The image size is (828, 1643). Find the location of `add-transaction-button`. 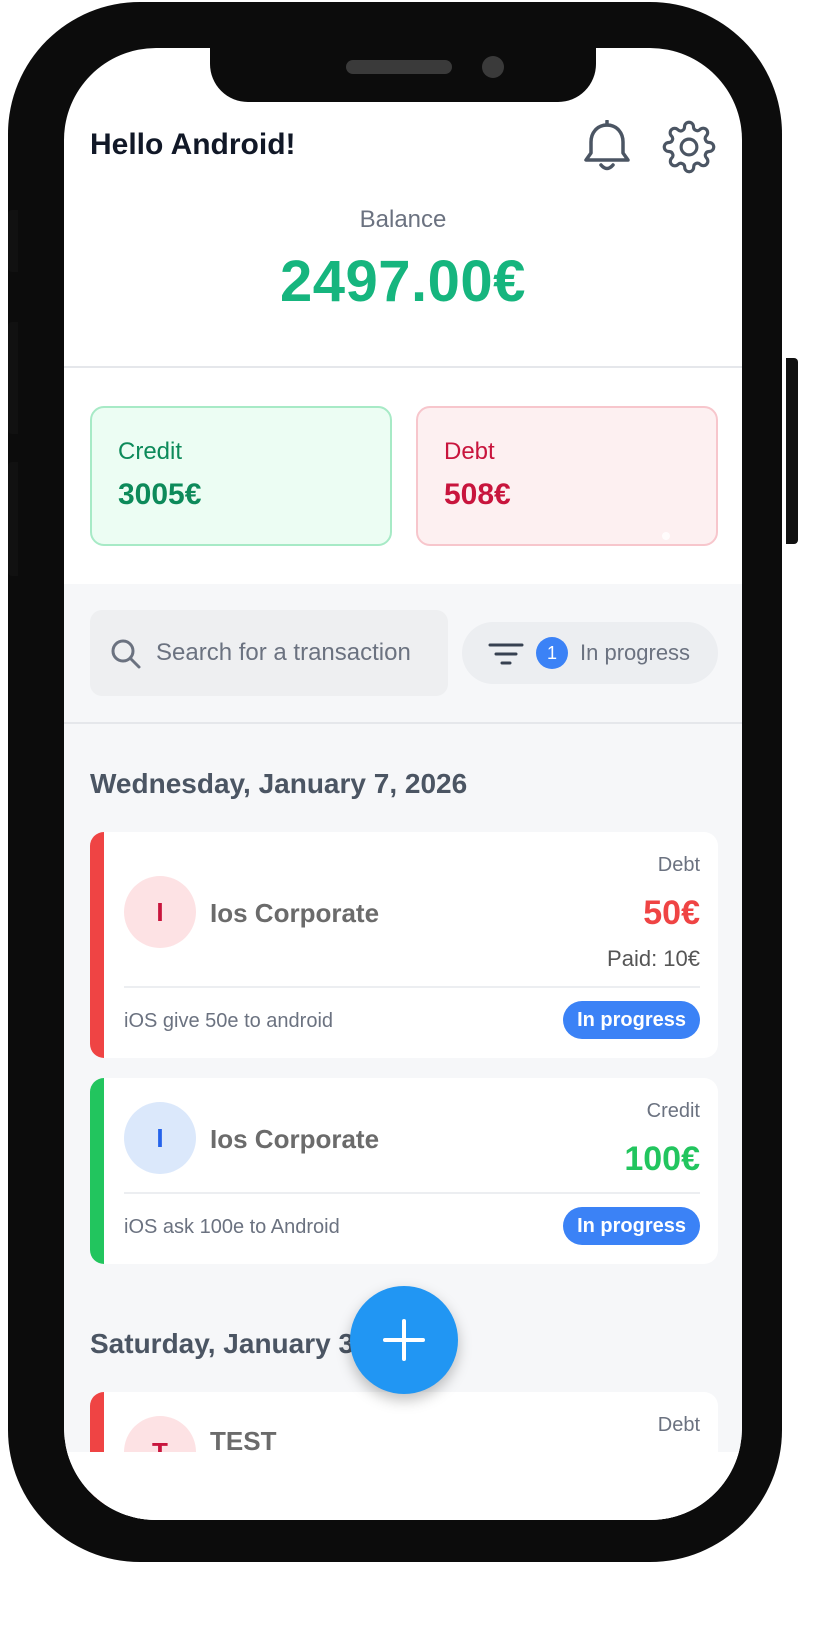

add-transaction-button is located at coordinates (404, 1340).